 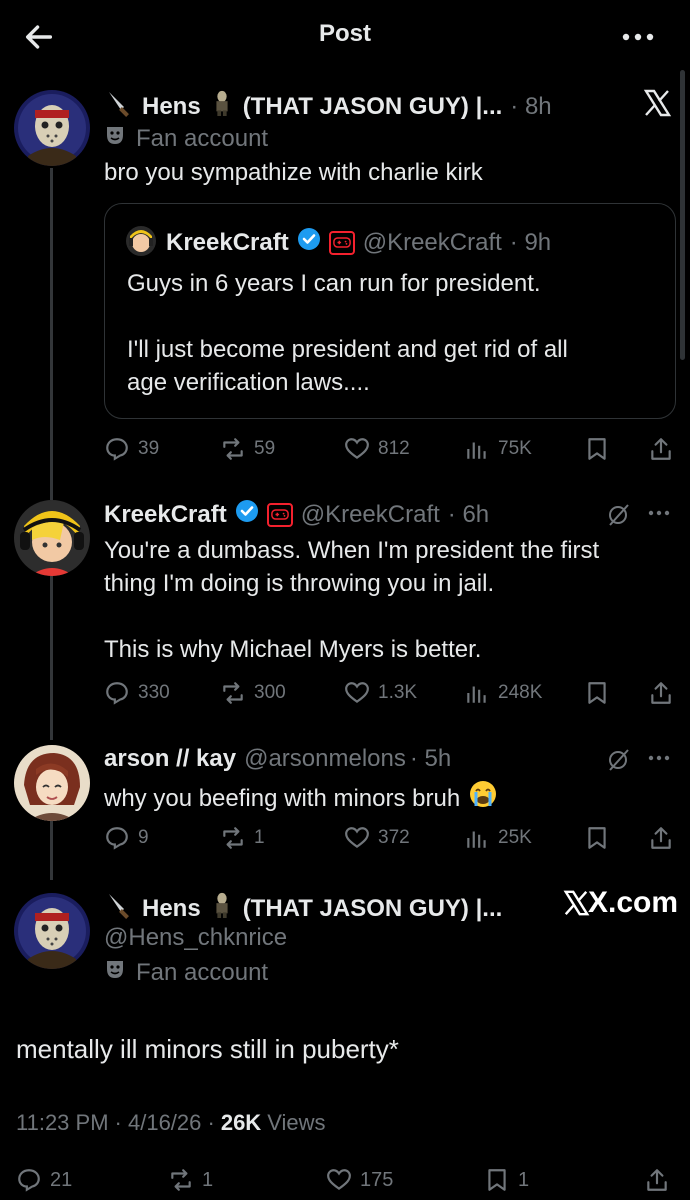 What do you see at coordinates (530, 243) in the screenshot?
I see `quote-timestamp: · 9h` at bounding box center [530, 243].